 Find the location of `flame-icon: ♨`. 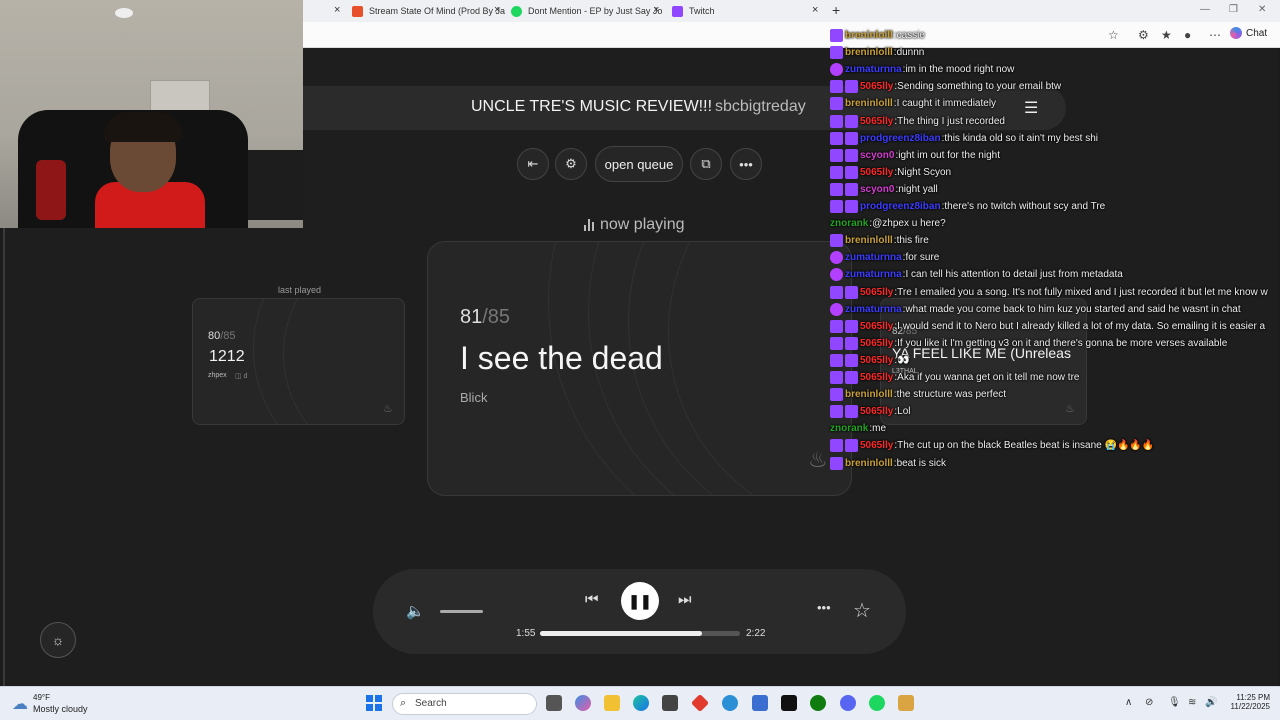

flame-icon: ♨ is located at coordinates (388, 409).